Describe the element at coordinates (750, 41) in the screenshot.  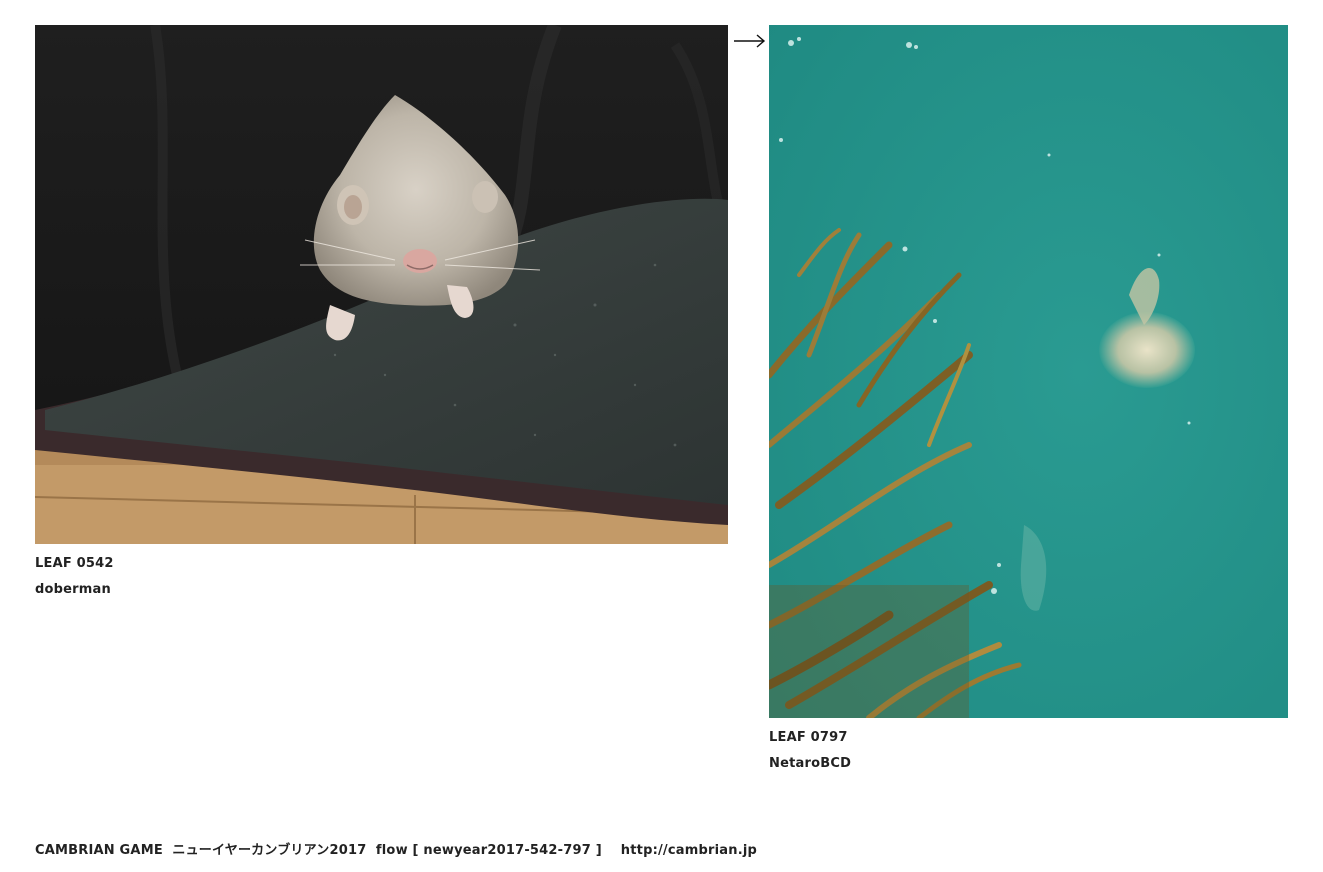
I see `right-arrow-icon` at that location.